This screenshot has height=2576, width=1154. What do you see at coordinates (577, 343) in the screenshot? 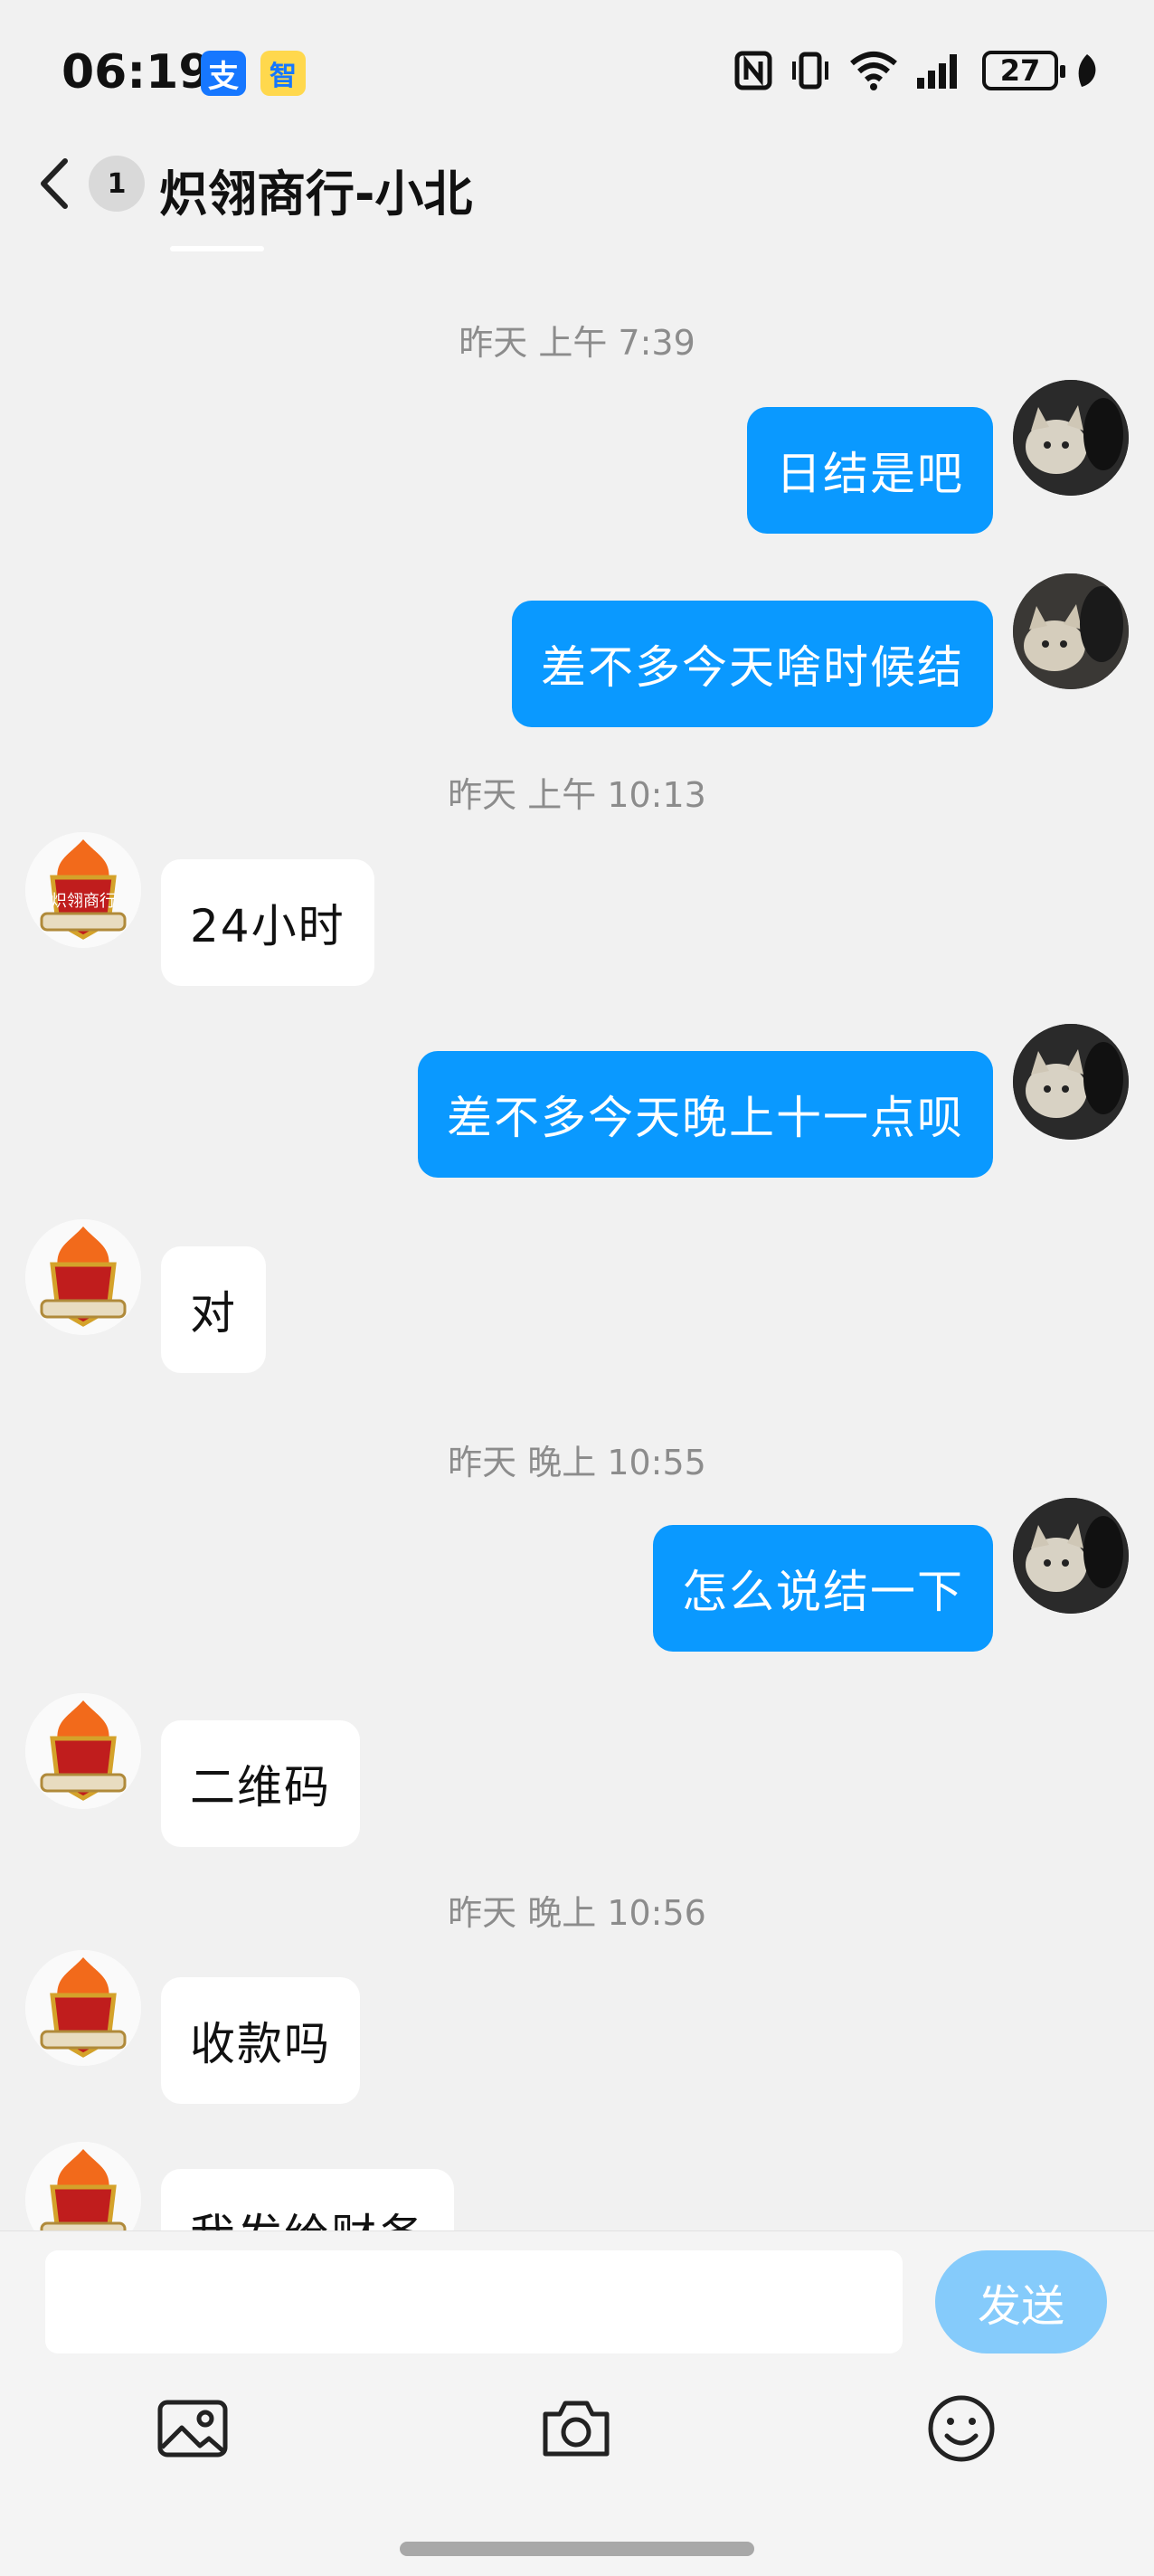
I see `timestamp: 昨天 上午 7:39` at bounding box center [577, 343].